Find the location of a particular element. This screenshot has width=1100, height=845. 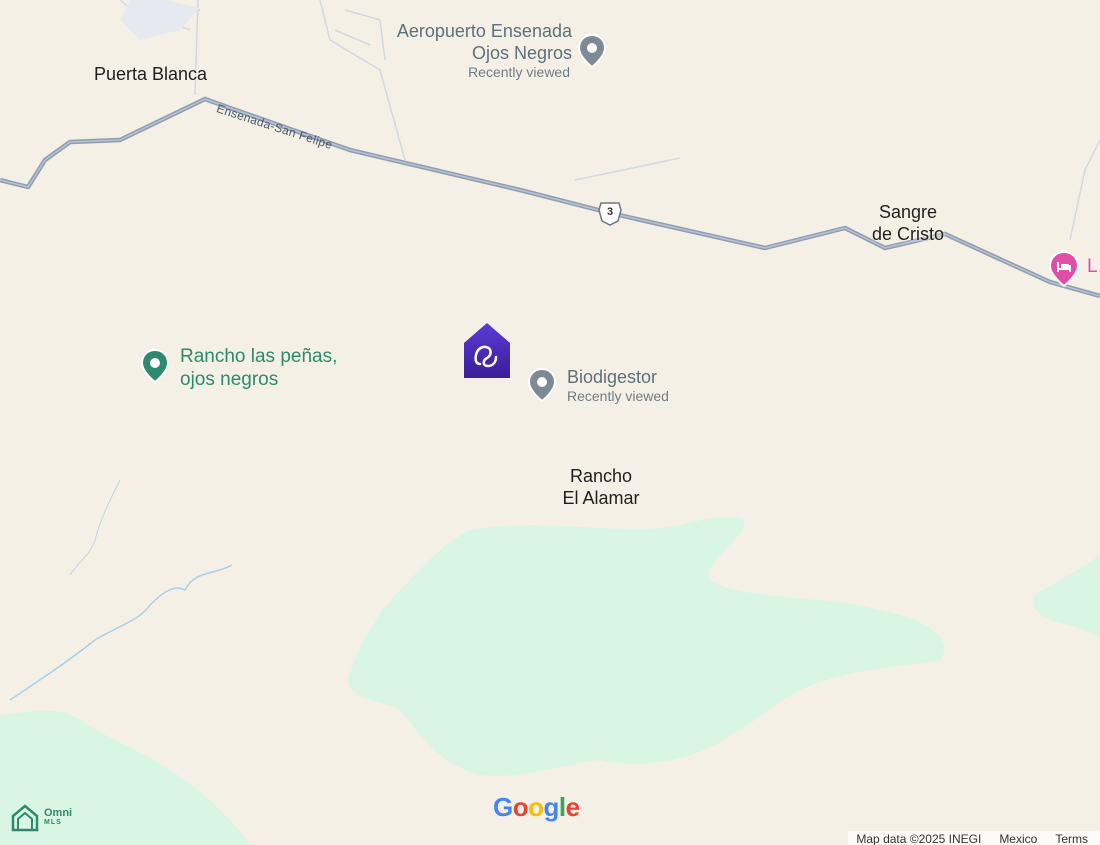

omni-house-icon is located at coordinates (25, 818).